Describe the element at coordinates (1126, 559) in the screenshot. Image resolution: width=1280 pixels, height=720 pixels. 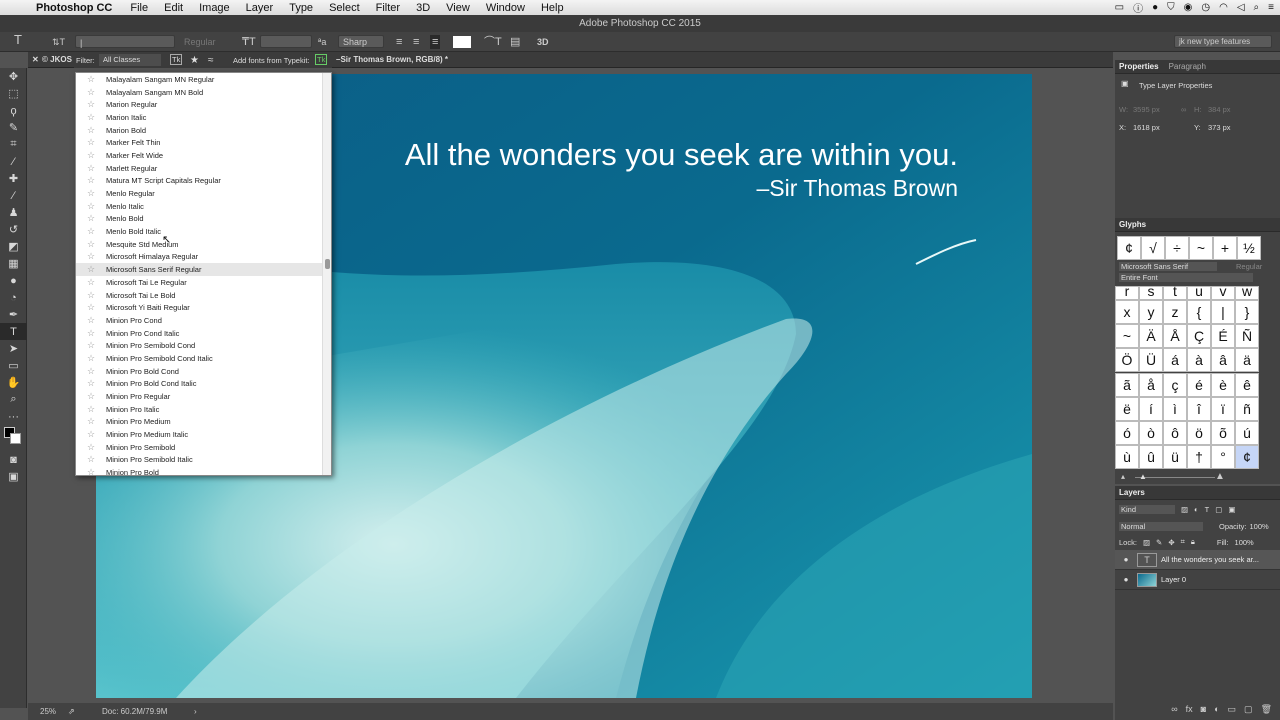
I see `visibility-eye-icon: ●` at that location.